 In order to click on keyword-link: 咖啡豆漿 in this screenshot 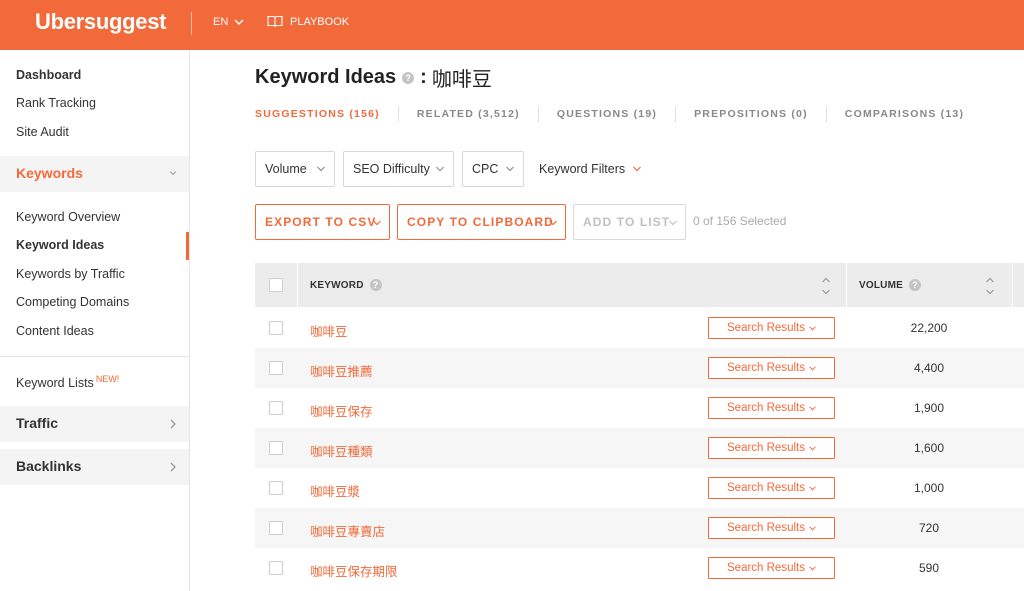, I will do `click(335, 490)`.